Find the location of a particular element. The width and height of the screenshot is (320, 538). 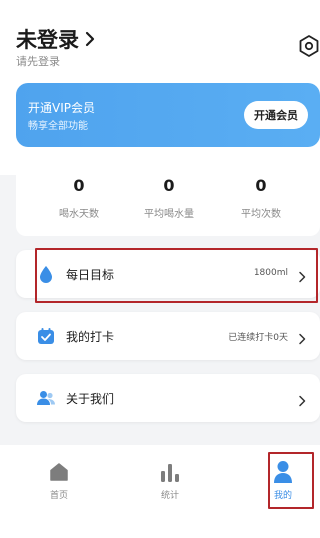

stats-card: 0 喝水天数 0 平均喝水量 0 平均次数 is located at coordinates (168, 199).